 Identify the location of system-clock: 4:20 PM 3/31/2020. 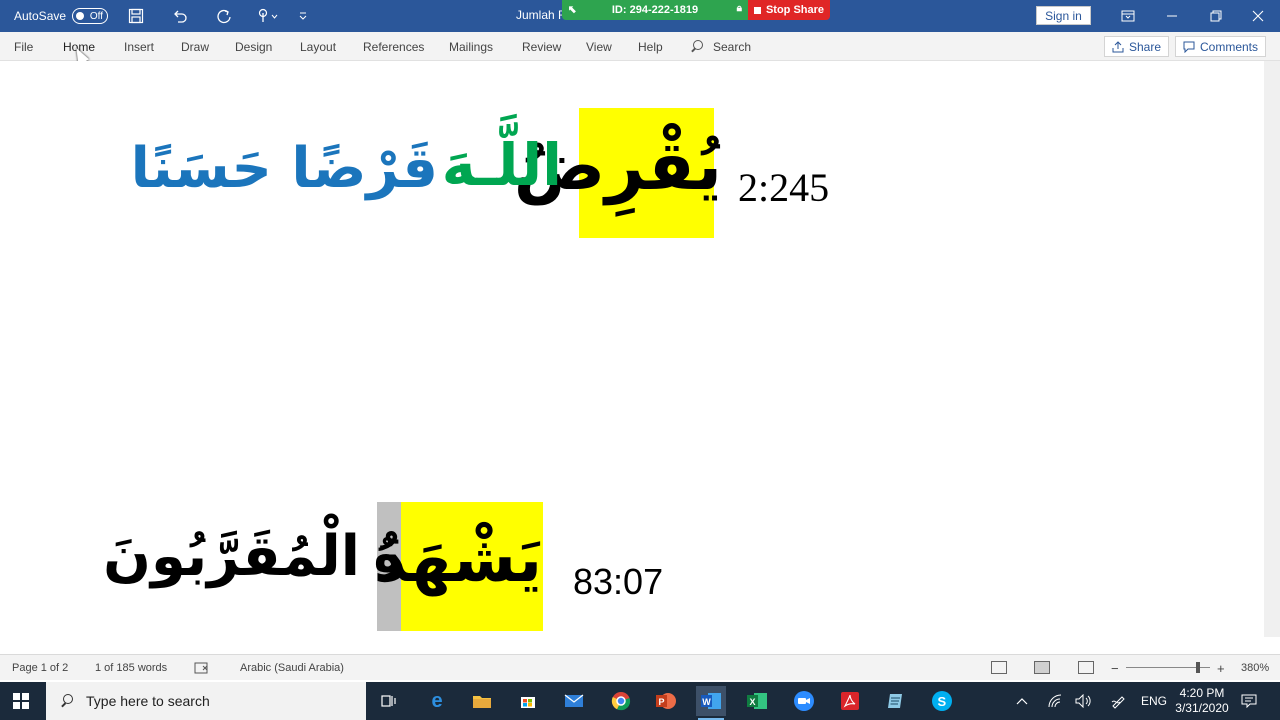
(1202, 701).